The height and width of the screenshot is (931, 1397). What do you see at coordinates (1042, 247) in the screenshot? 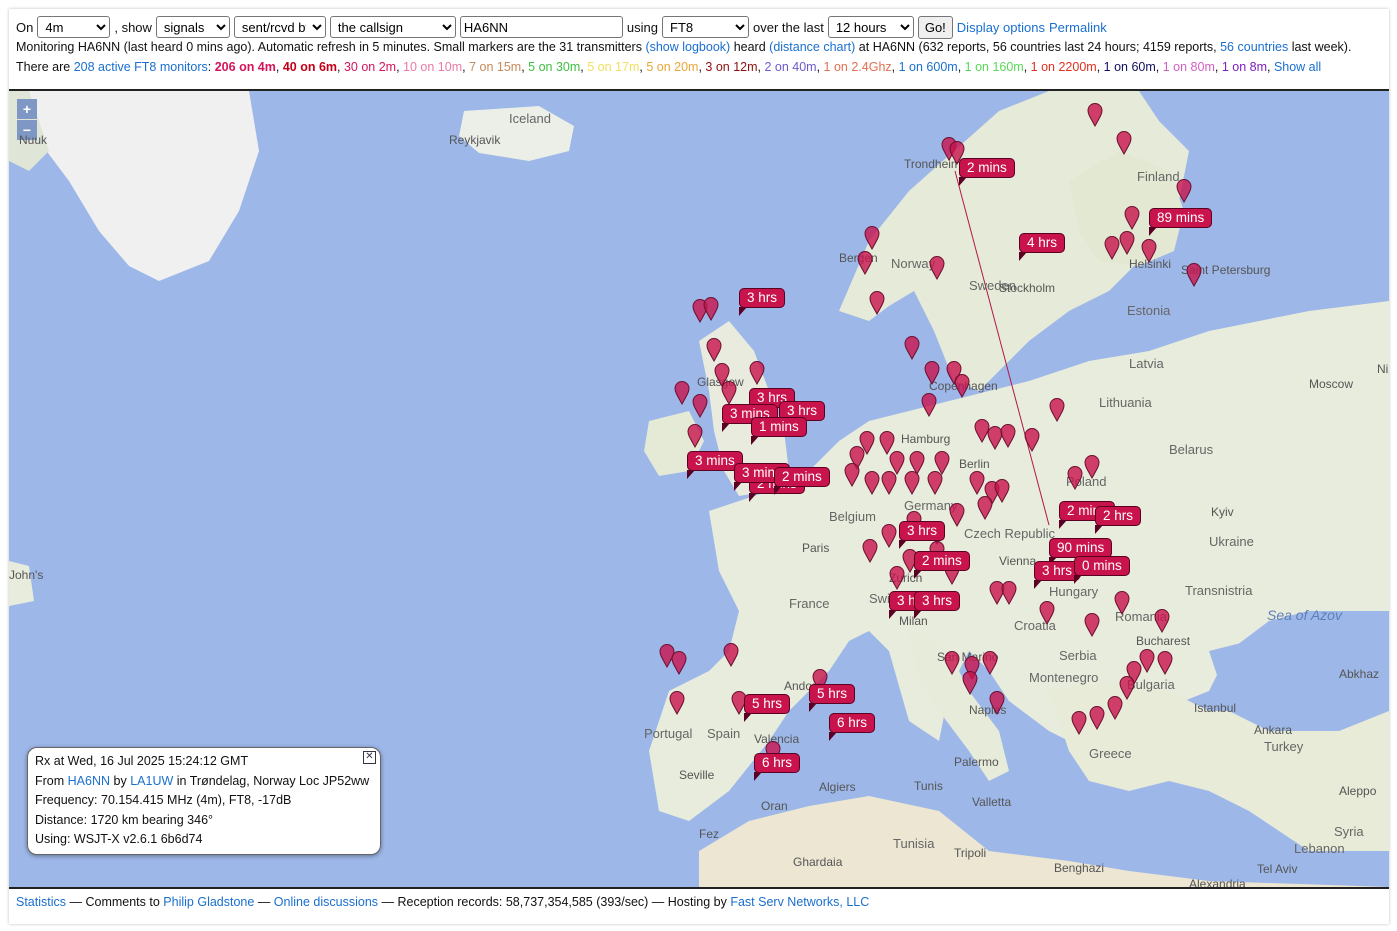
I see `report-tag: 4 hrs` at bounding box center [1042, 247].